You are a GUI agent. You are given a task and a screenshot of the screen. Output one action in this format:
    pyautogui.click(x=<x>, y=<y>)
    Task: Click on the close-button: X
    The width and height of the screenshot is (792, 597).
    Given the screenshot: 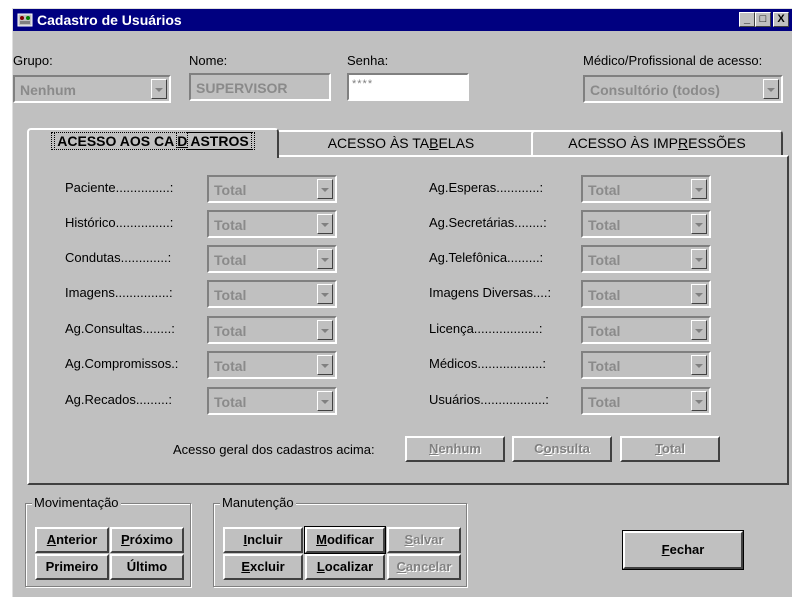 What is the action you would take?
    pyautogui.click(x=781, y=19)
    